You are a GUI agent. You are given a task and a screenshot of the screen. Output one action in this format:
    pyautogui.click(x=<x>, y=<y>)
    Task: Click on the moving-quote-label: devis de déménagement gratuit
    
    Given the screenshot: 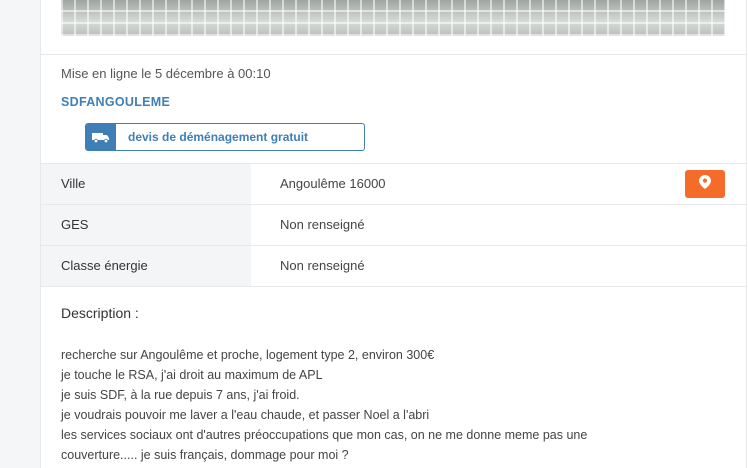 What is the action you would take?
    pyautogui.click(x=218, y=137)
    